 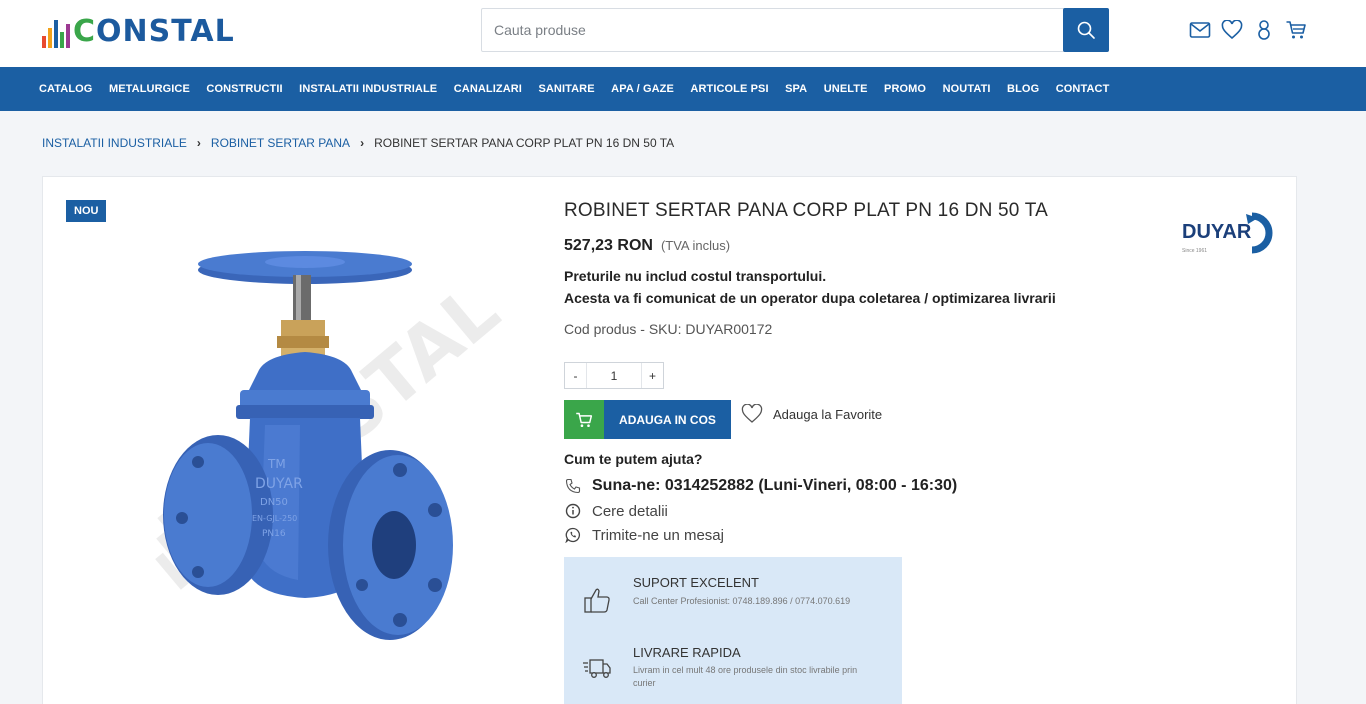 What do you see at coordinates (244, 89) in the screenshot?
I see `nav-item-constructii: CONSTRUCTII` at bounding box center [244, 89].